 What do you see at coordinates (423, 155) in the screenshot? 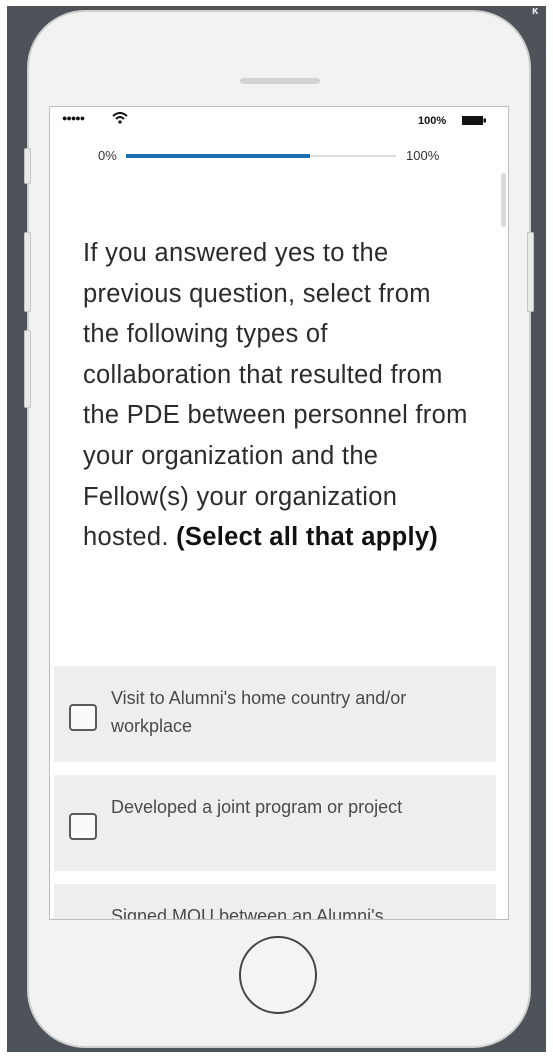
I see `progress-max-label: 100%` at bounding box center [423, 155].